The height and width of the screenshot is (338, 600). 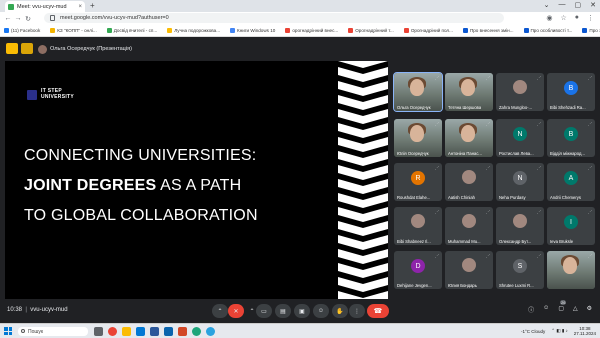 What do you see at coordinates (8, 18) in the screenshot?
I see `back-icon: ←` at bounding box center [8, 18].